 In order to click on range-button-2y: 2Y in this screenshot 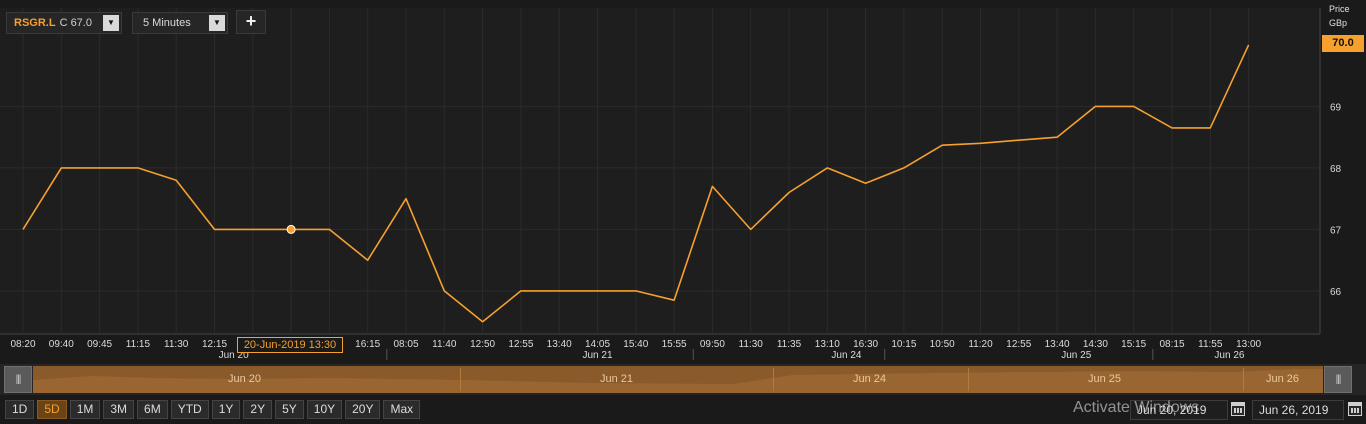, I will do `click(258, 409)`.